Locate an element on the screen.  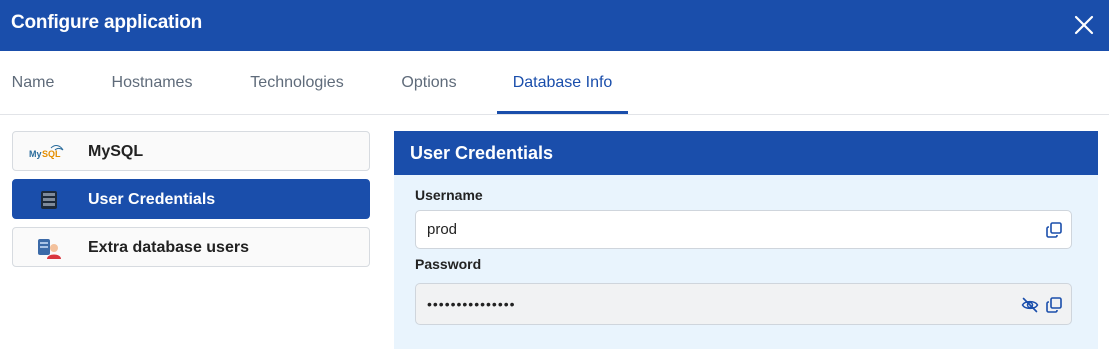
sidebar-item-label: User Credentials is located at coordinates (152, 199).